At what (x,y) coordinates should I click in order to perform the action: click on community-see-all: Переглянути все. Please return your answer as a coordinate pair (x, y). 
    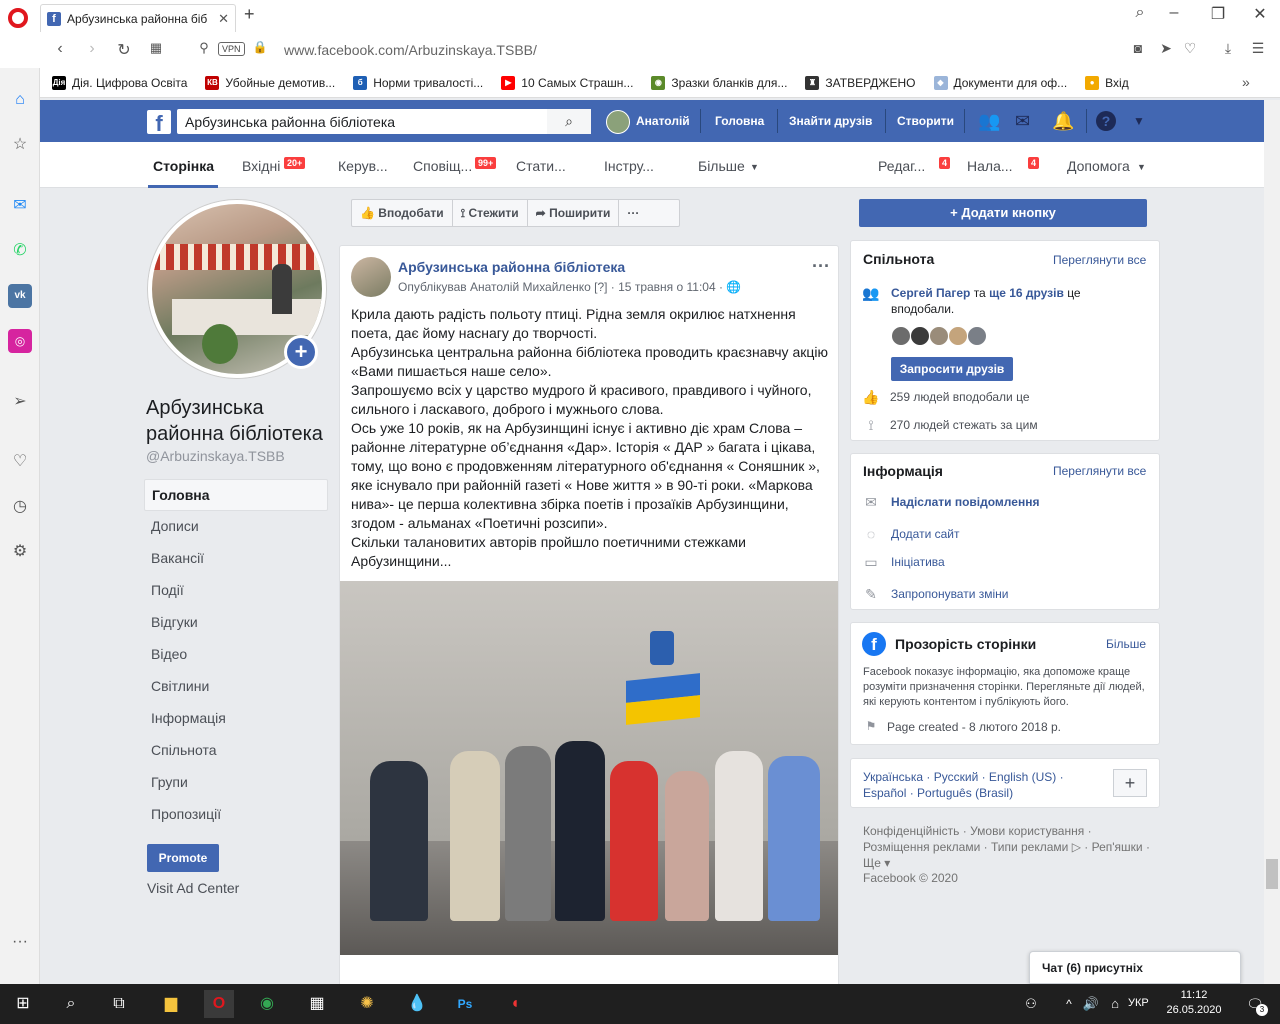
    Looking at the image, I should click on (1099, 260).